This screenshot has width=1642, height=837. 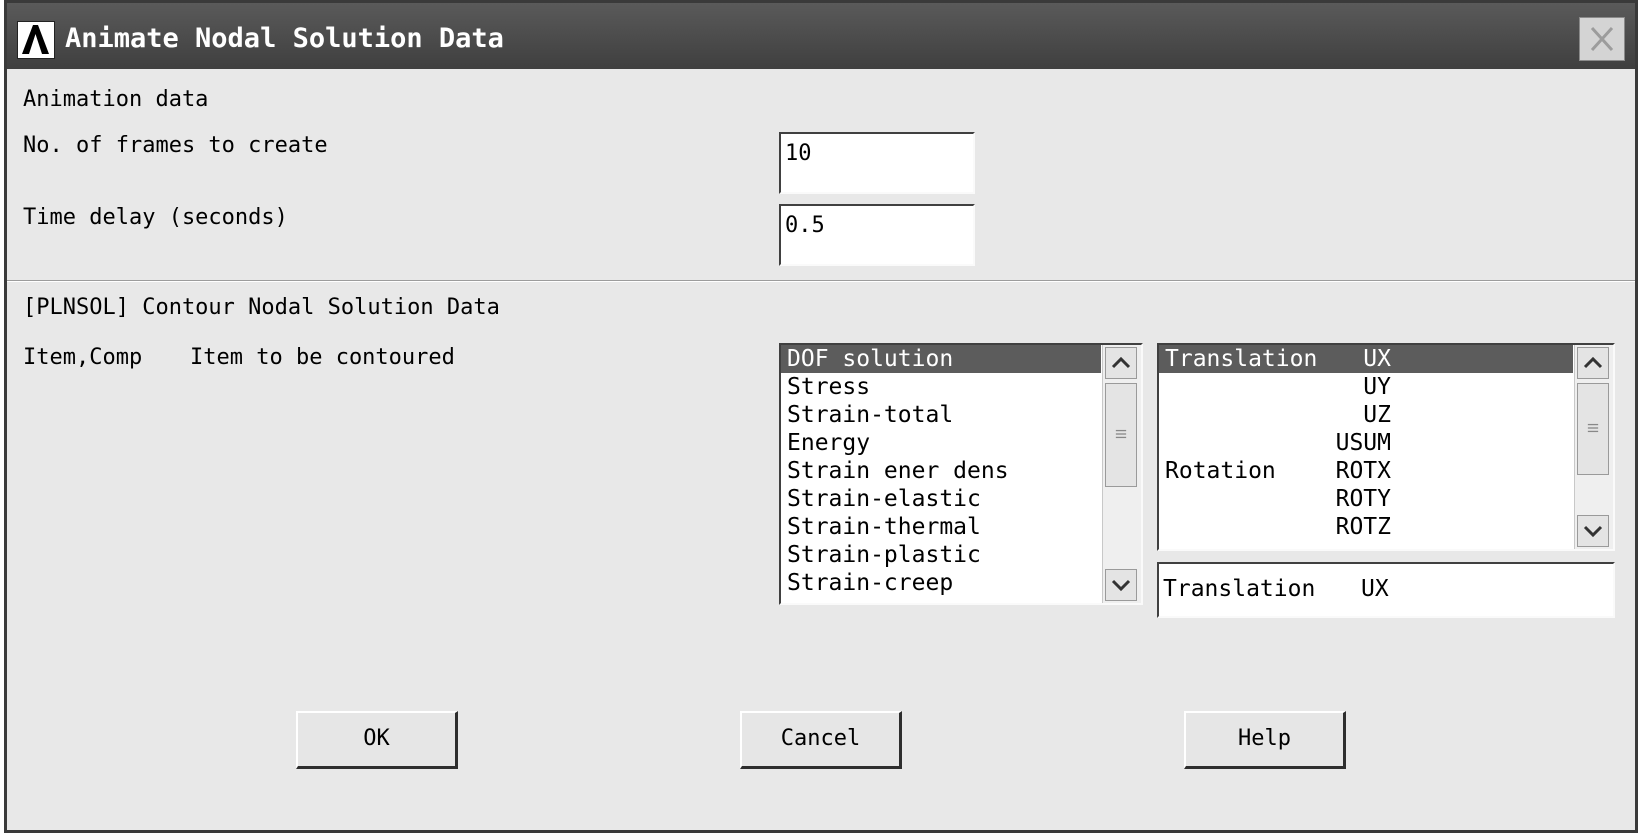 What do you see at coordinates (1377, 359) in the screenshot?
I see `component-label: UX` at bounding box center [1377, 359].